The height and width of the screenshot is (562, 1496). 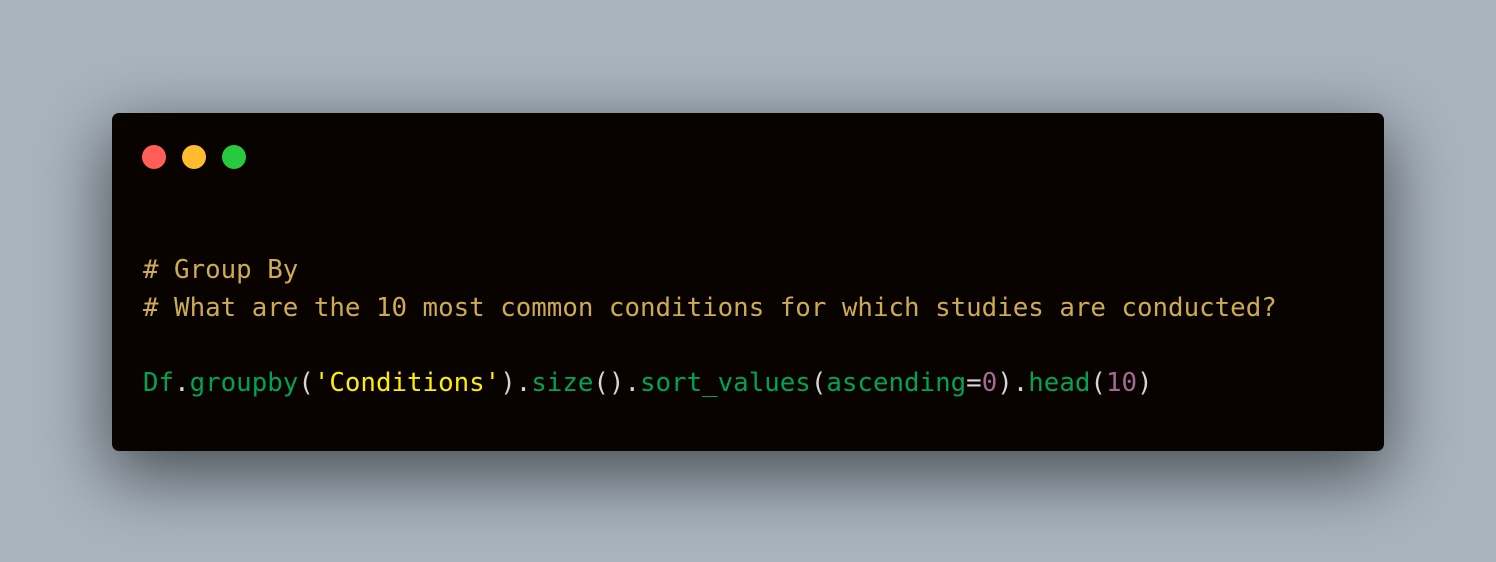 What do you see at coordinates (221, 270) in the screenshot?
I see `comment-token: # Group By` at bounding box center [221, 270].